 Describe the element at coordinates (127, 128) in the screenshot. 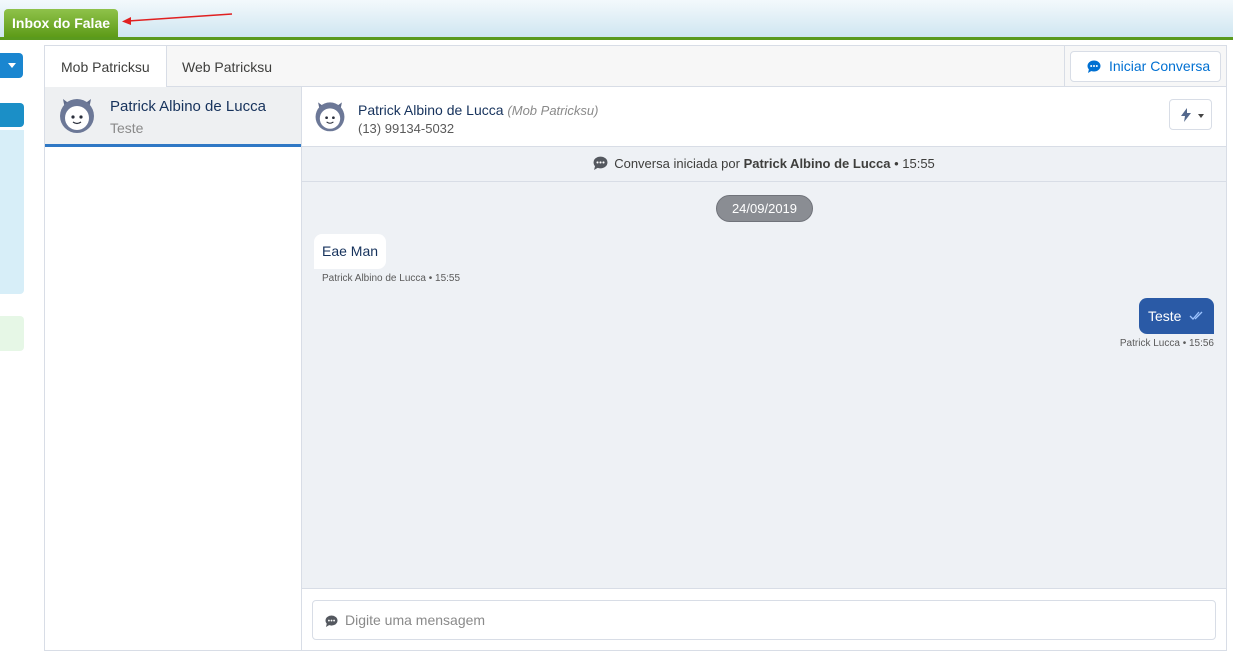

I see `contact-last-message: Teste` at that location.